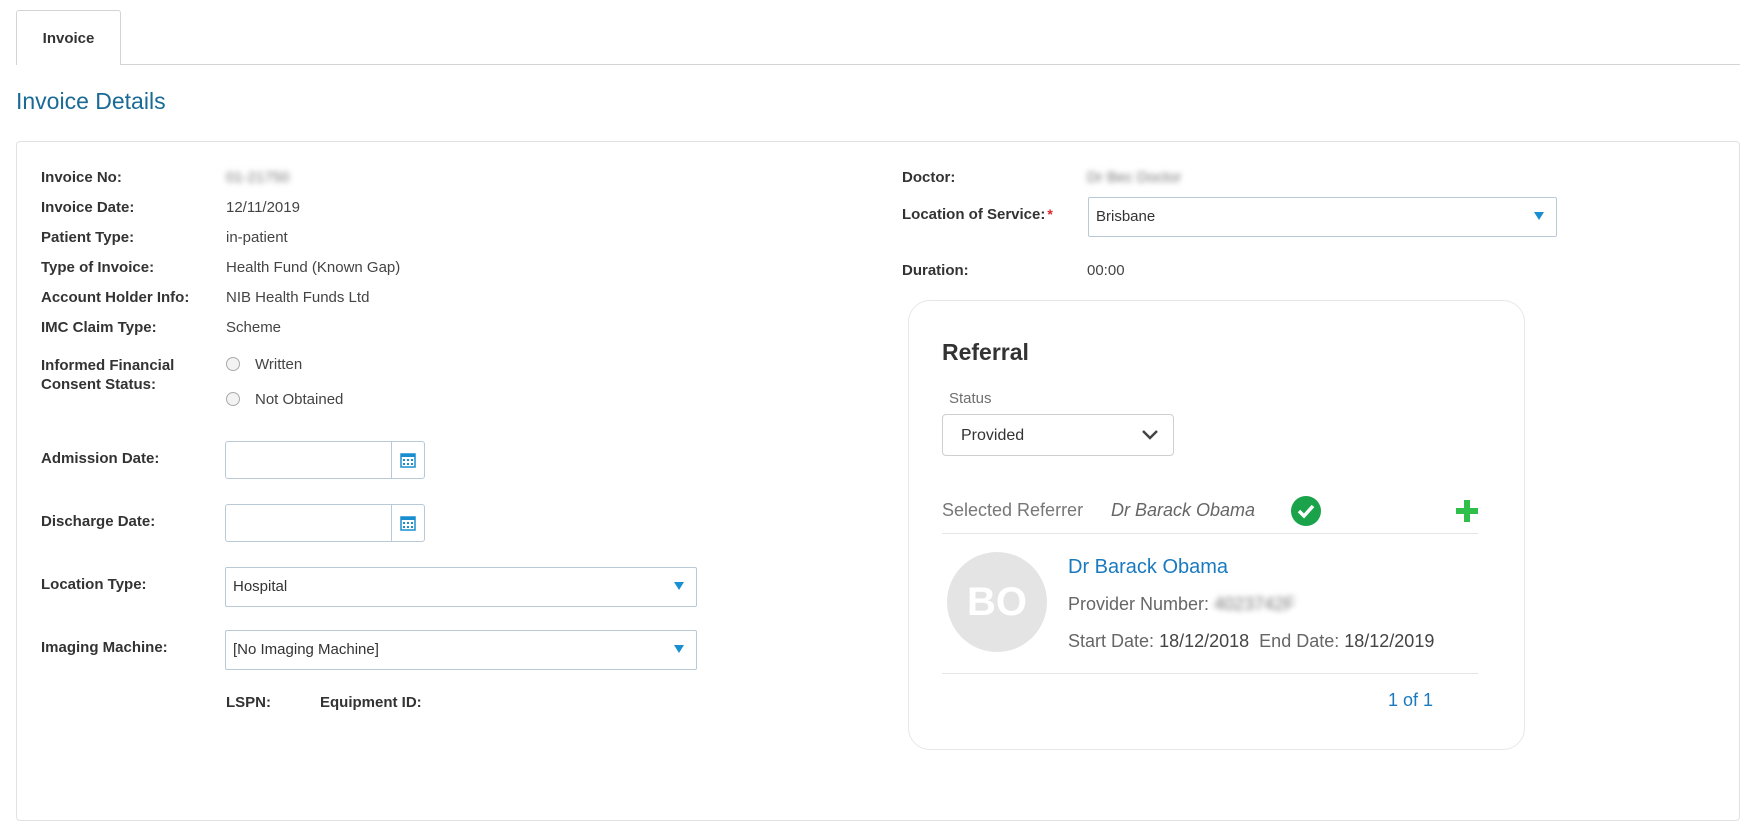  I want to click on location-of-service-value: Brisbane, so click(1126, 216).